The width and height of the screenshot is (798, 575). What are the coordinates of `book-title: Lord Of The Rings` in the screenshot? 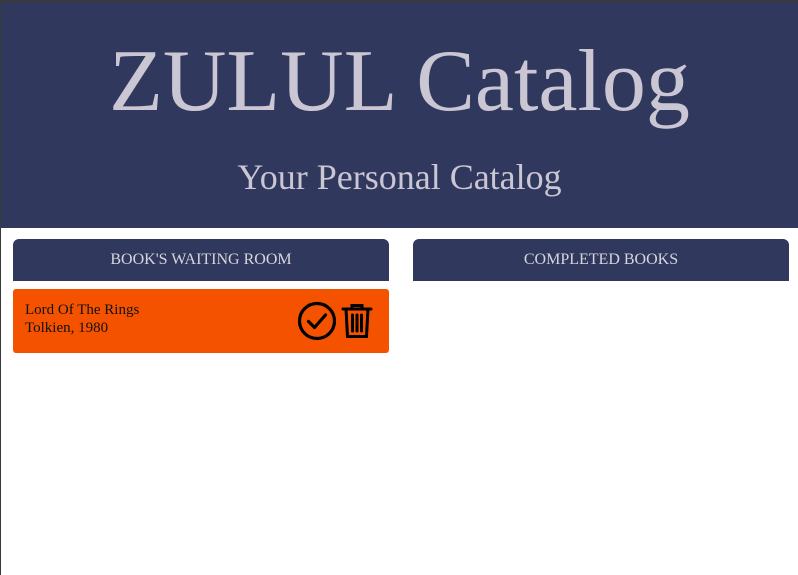 It's located at (82, 310).